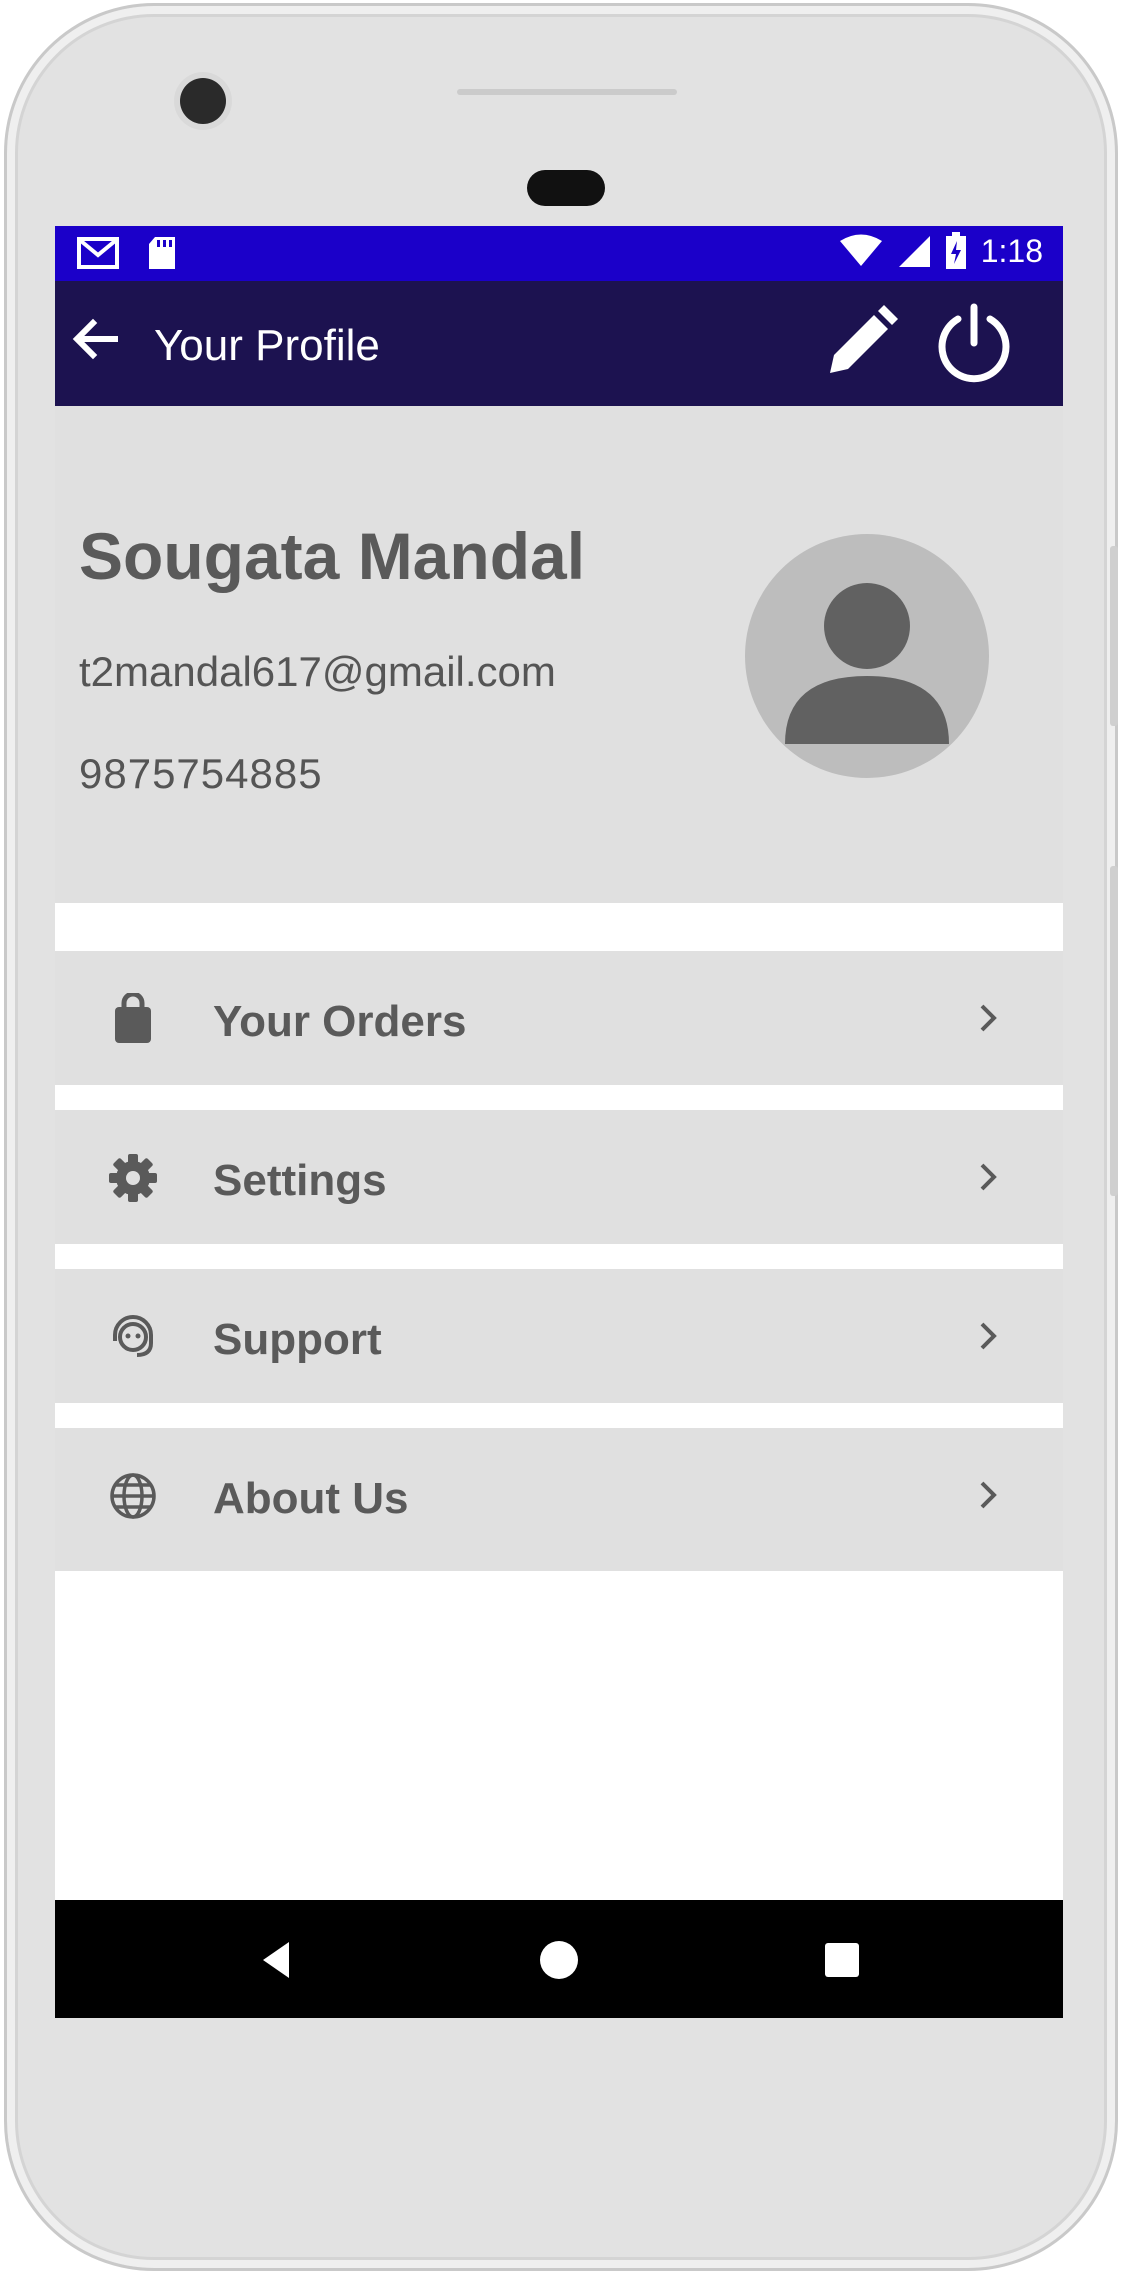 Image resolution: width=1125 pixels, height=2277 pixels. Describe the element at coordinates (914, 251) in the screenshot. I see `signal-icon` at that location.